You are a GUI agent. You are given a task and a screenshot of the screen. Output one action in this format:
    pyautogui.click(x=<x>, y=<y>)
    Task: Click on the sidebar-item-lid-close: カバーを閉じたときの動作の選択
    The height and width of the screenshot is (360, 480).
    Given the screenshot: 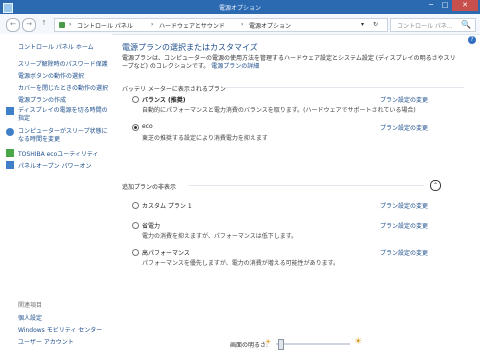 What is the action you would take?
    pyautogui.click(x=63, y=87)
    